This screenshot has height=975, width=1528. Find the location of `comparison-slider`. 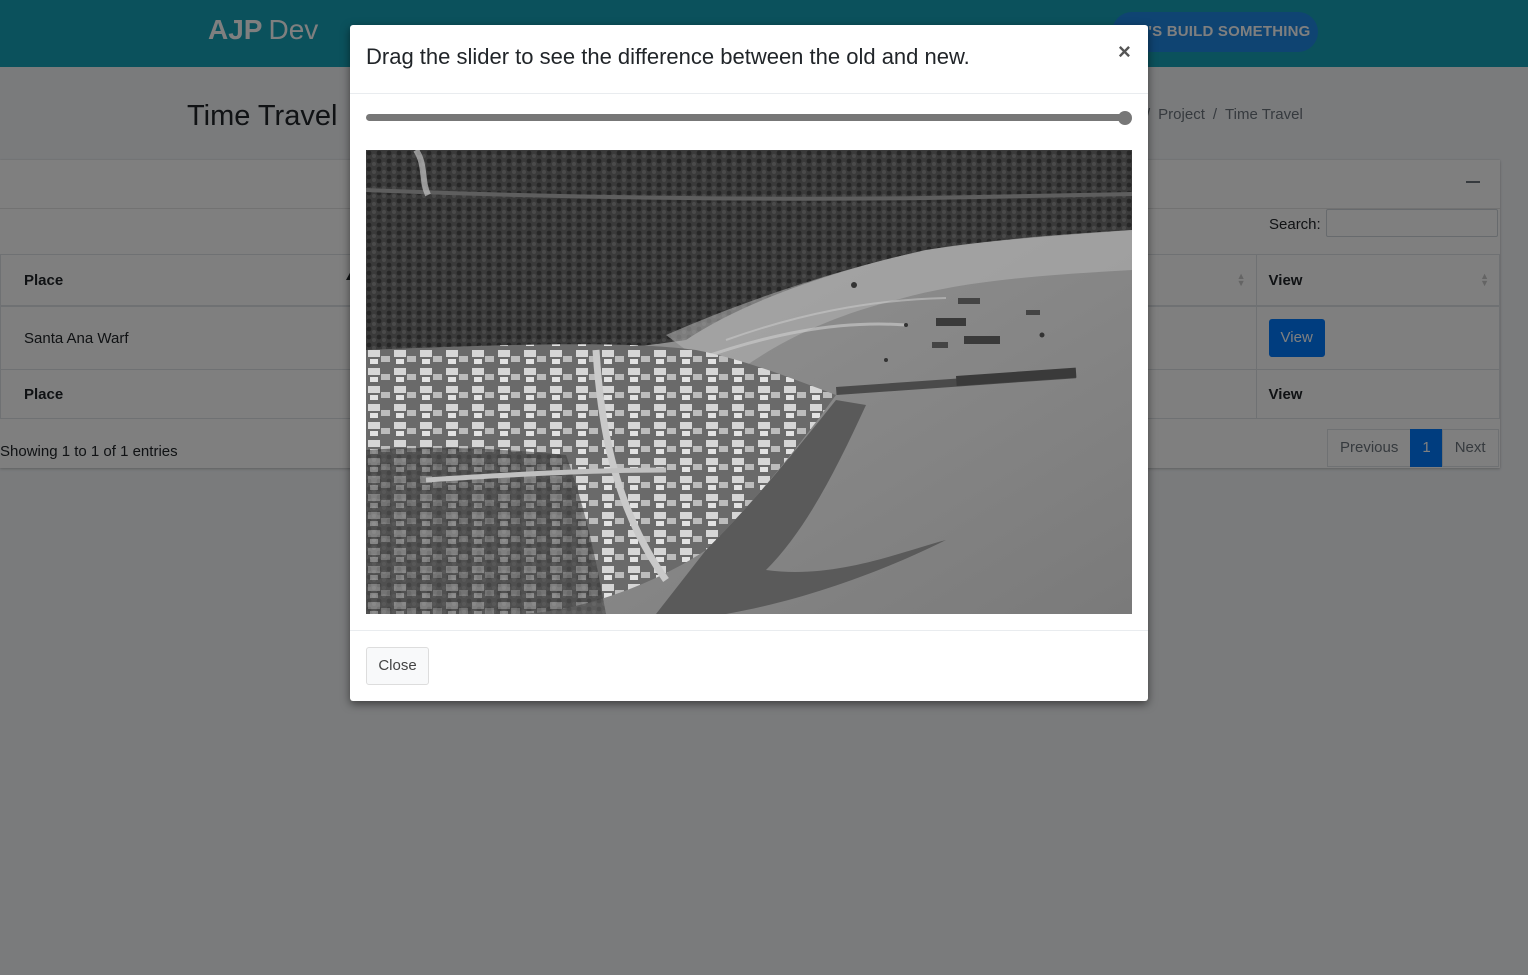

comparison-slider is located at coordinates (749, 118).